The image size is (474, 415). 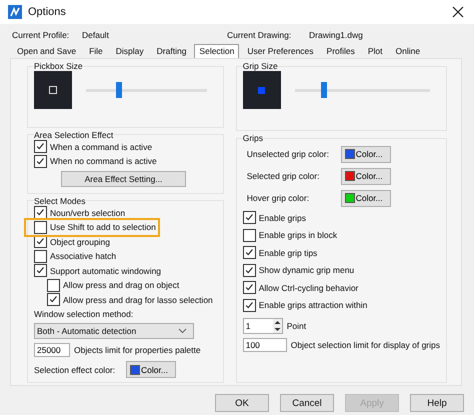 I want to click on checkbox-label: Use Shift to add to selection, so click(x=103, y=227).